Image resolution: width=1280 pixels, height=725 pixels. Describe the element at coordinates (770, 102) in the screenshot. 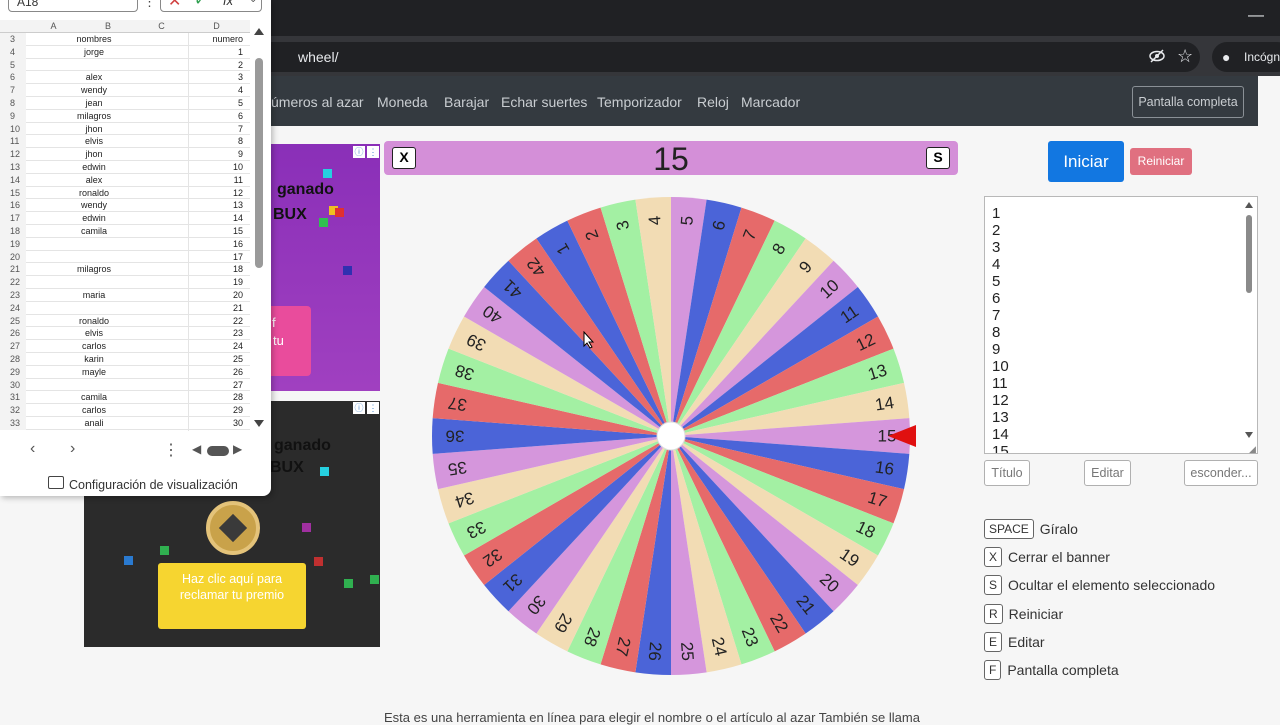

I see `nav-link-marcador: Marcador` at that location.